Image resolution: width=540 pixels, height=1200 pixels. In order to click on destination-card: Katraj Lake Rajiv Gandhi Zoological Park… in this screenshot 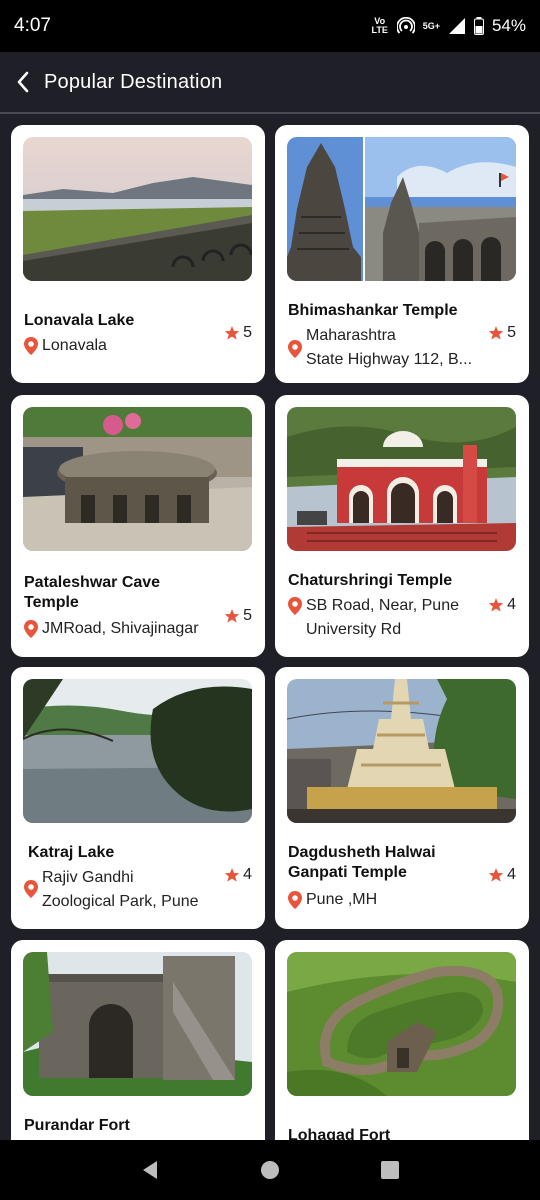, I will do `click(138, 798)`.